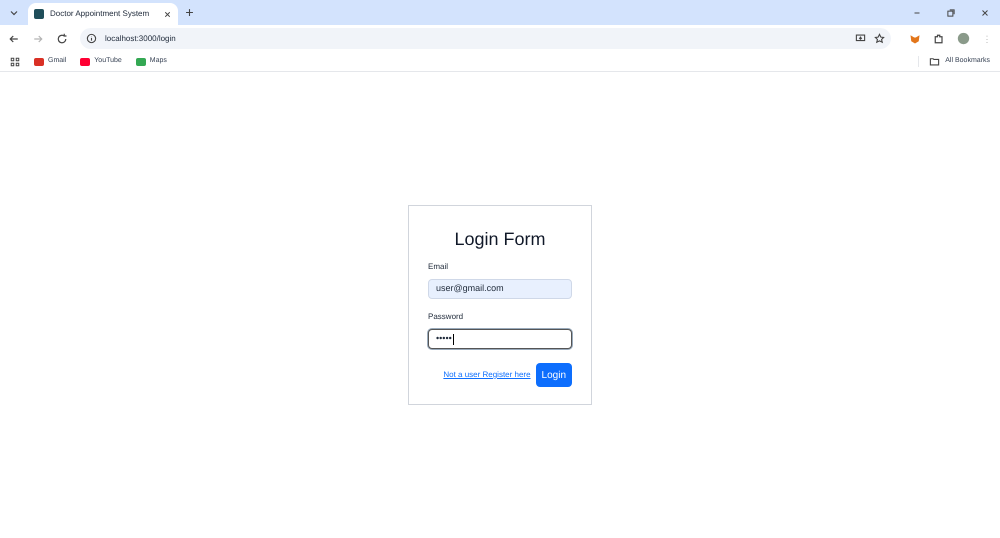 The image size is (1000, 538). What do you see at coordinates (934, 61) in the screenshot?
I see `folder-icon` at bounding box center [934, 61].